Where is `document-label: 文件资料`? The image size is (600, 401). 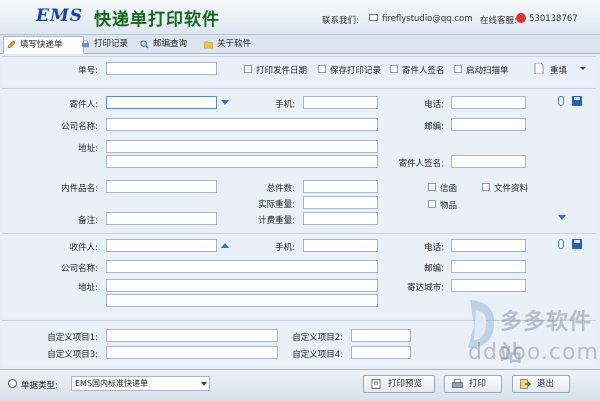
document-label: 文件资料 is located at coordinates (511, 189).